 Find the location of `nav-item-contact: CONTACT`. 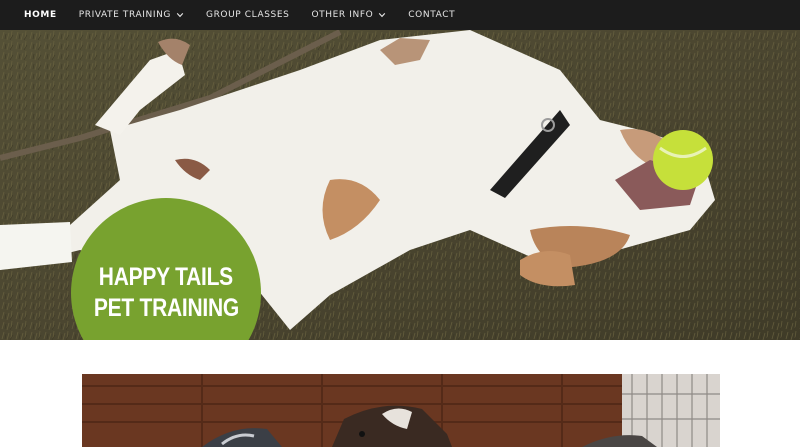

nav-item-contact: CONTACT is located at coordinates (431, 15).